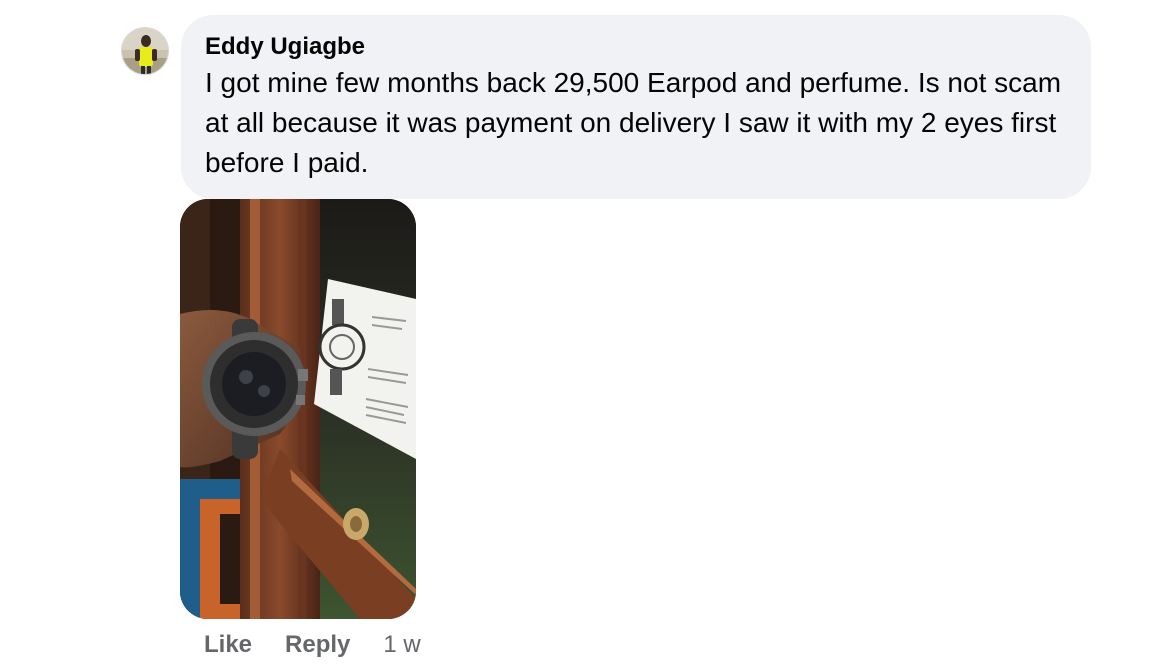  Describe the element at coordinates (317, 645) in the screenshot. I see `reply-button: Reply` at that location.